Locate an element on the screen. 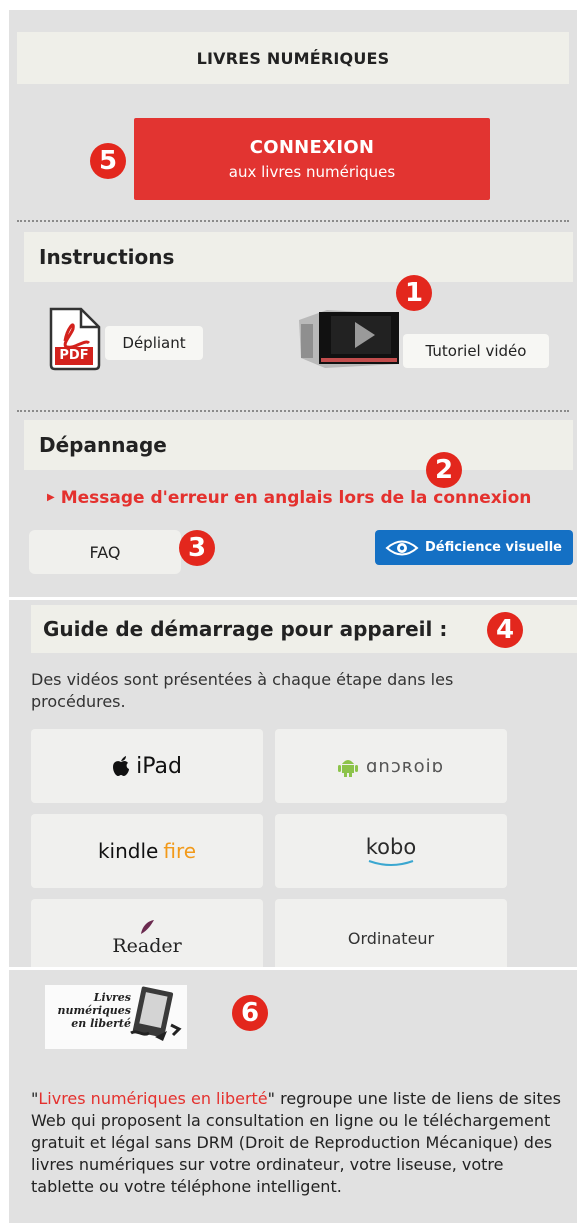 The image size is (577, 1223). kindle-label: kindle is located at coordinates (128, 851).